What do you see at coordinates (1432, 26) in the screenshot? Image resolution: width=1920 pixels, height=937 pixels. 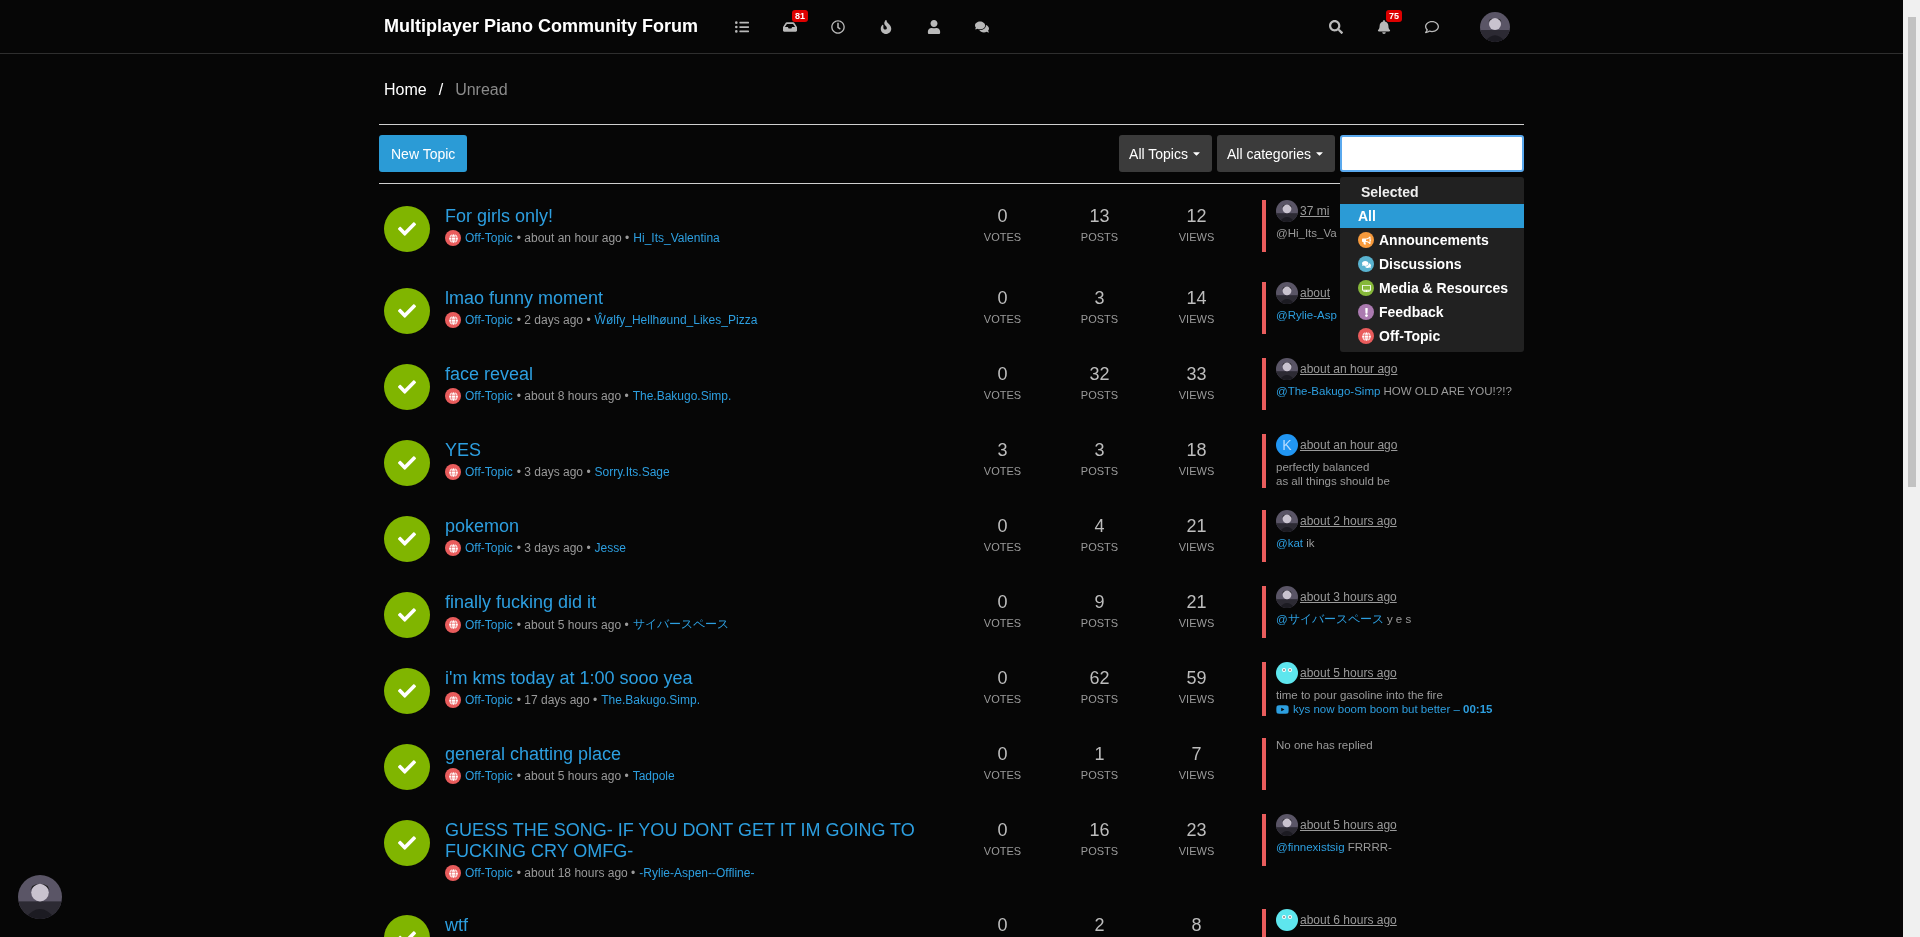 I see `speech-bubble-icon` at bounding box center [1432, 26].